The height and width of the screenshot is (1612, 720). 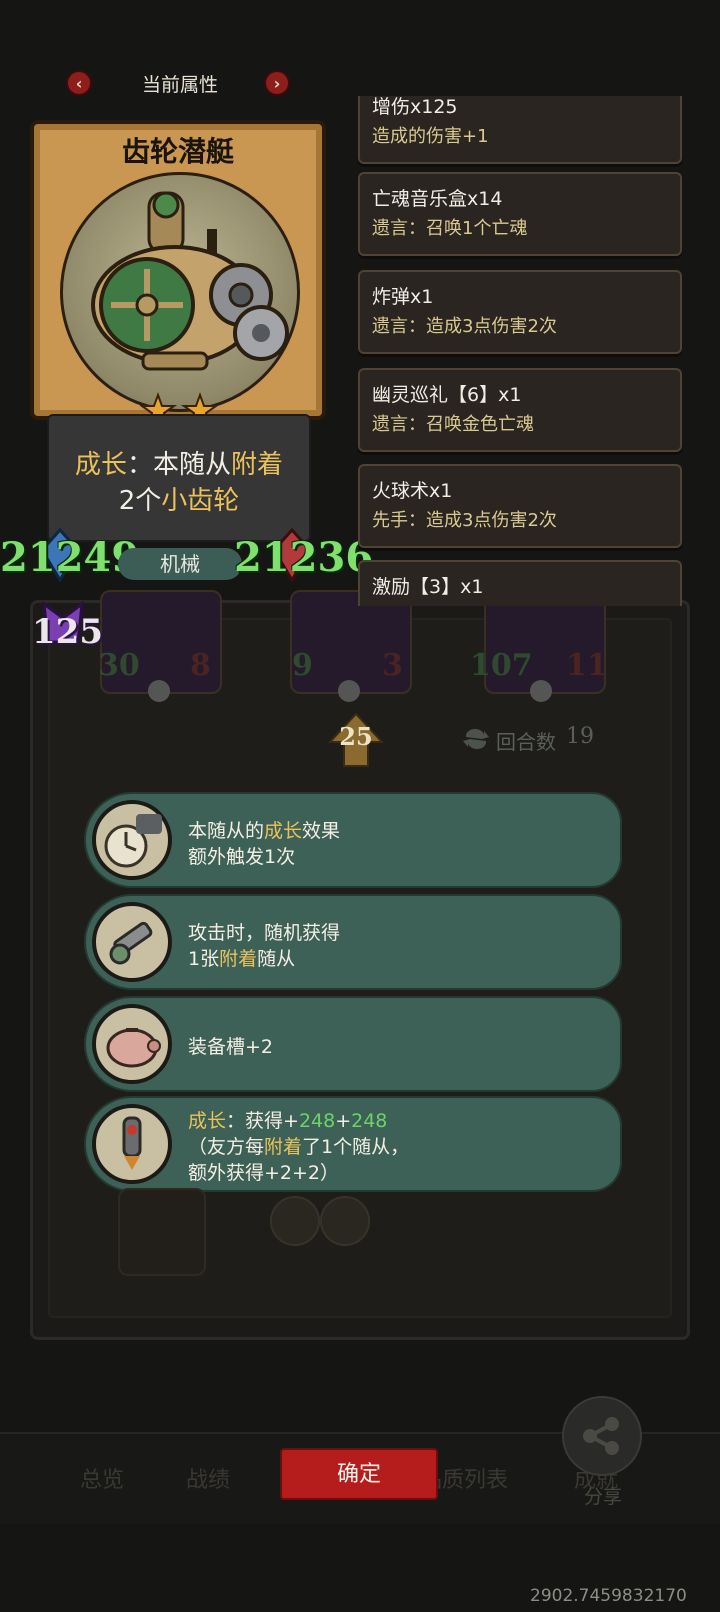 I want to click on keyword-item: 亡魂音乐盒x14 遗言：召唤1个亡魂, so click(x=520, y=214).